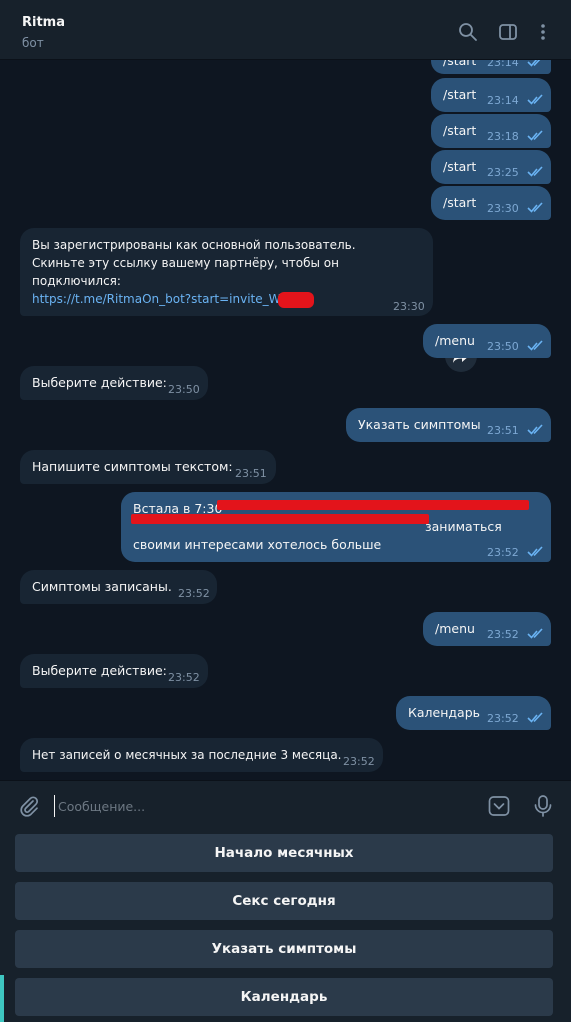 This screenshot has height=1022, width=571. Describe the element at coordinates (102, 586) in the screenshot. I see `message-text: Симптомы записаны.` at that location.